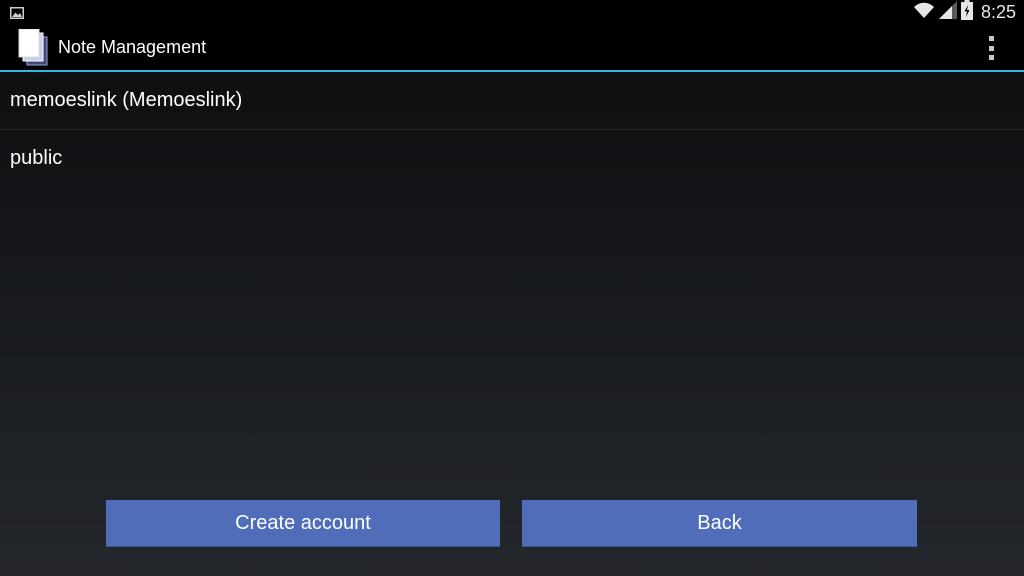 This screenshot has width=1024, height=576. Describe the element at coordinates (303, 523) in the screenshot. I see `create-account-button: Create account` at that location.